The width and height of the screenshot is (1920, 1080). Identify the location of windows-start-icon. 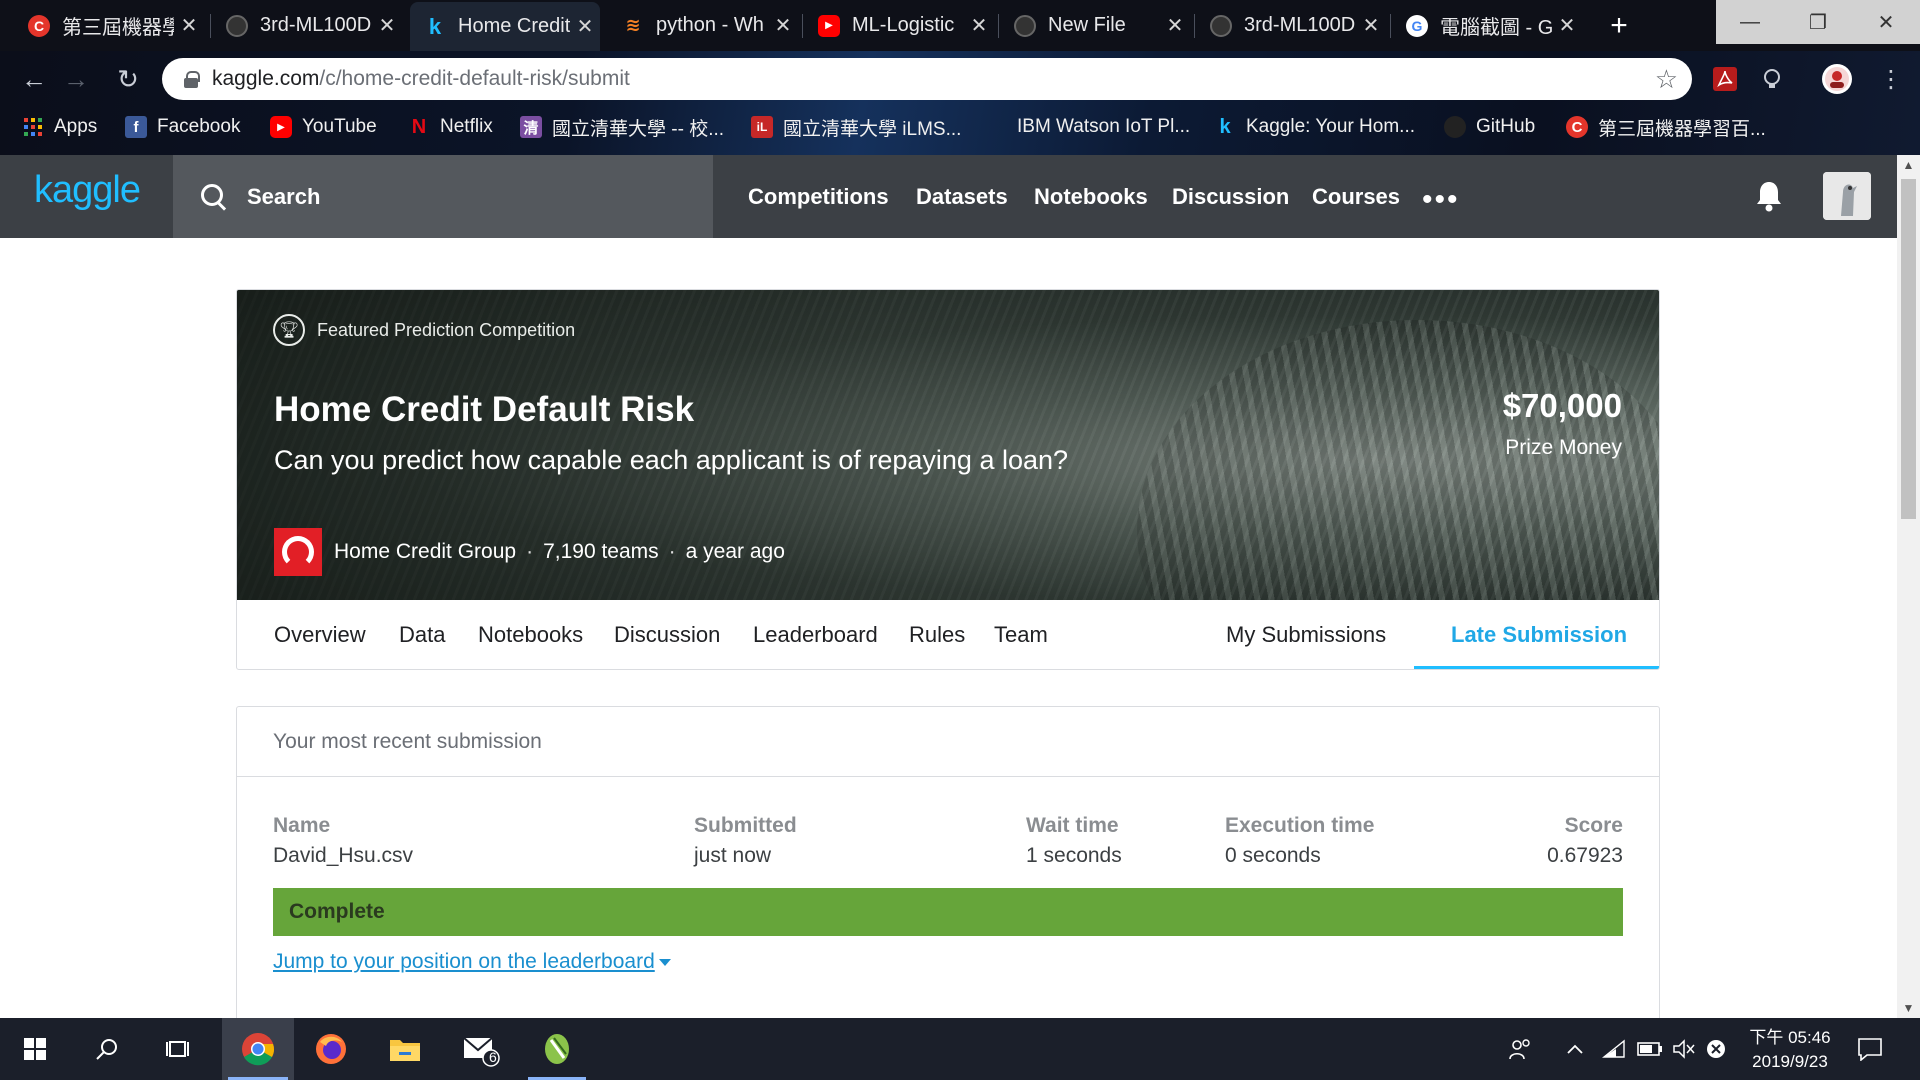
(35, 1049).